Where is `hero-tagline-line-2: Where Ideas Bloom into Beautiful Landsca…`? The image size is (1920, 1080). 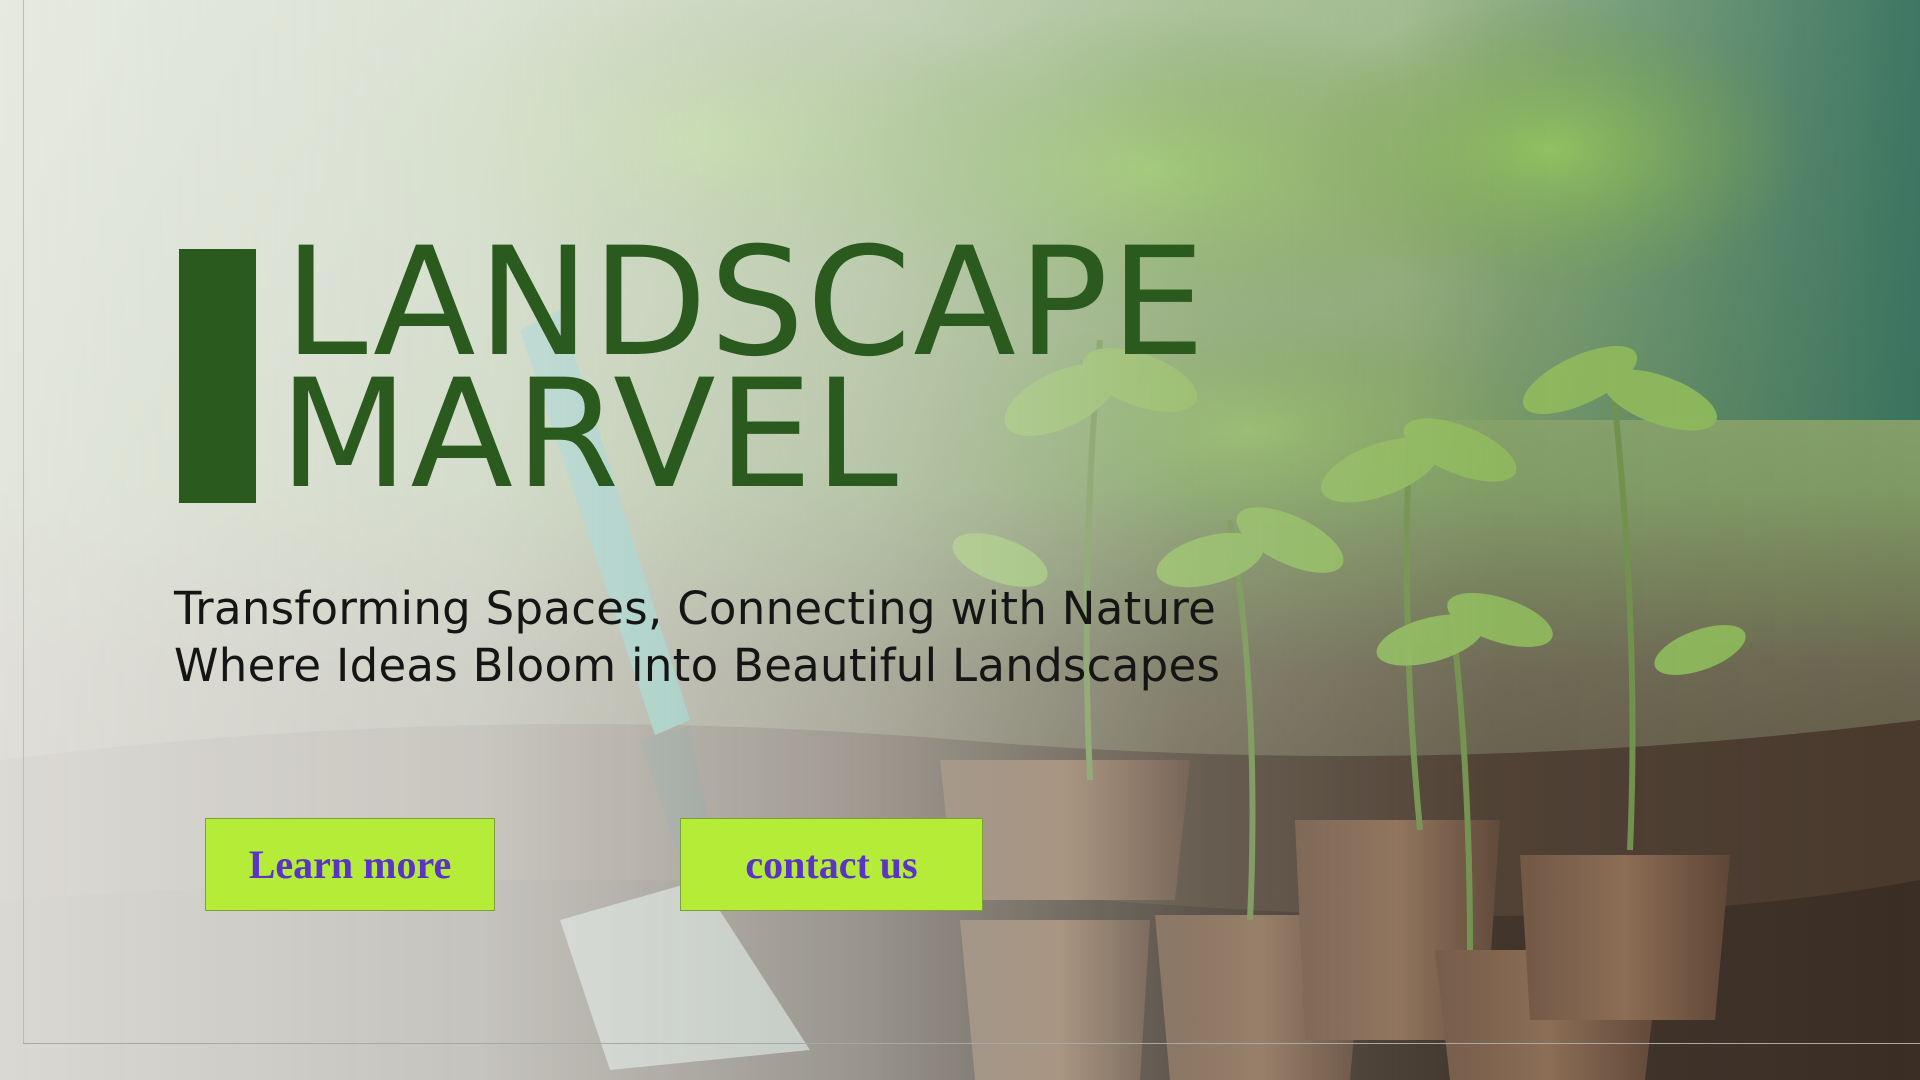
hero-tagline-line-2: Where Ideas Bloom into Beautiful Landsca… is located at coordinates (697, 665).